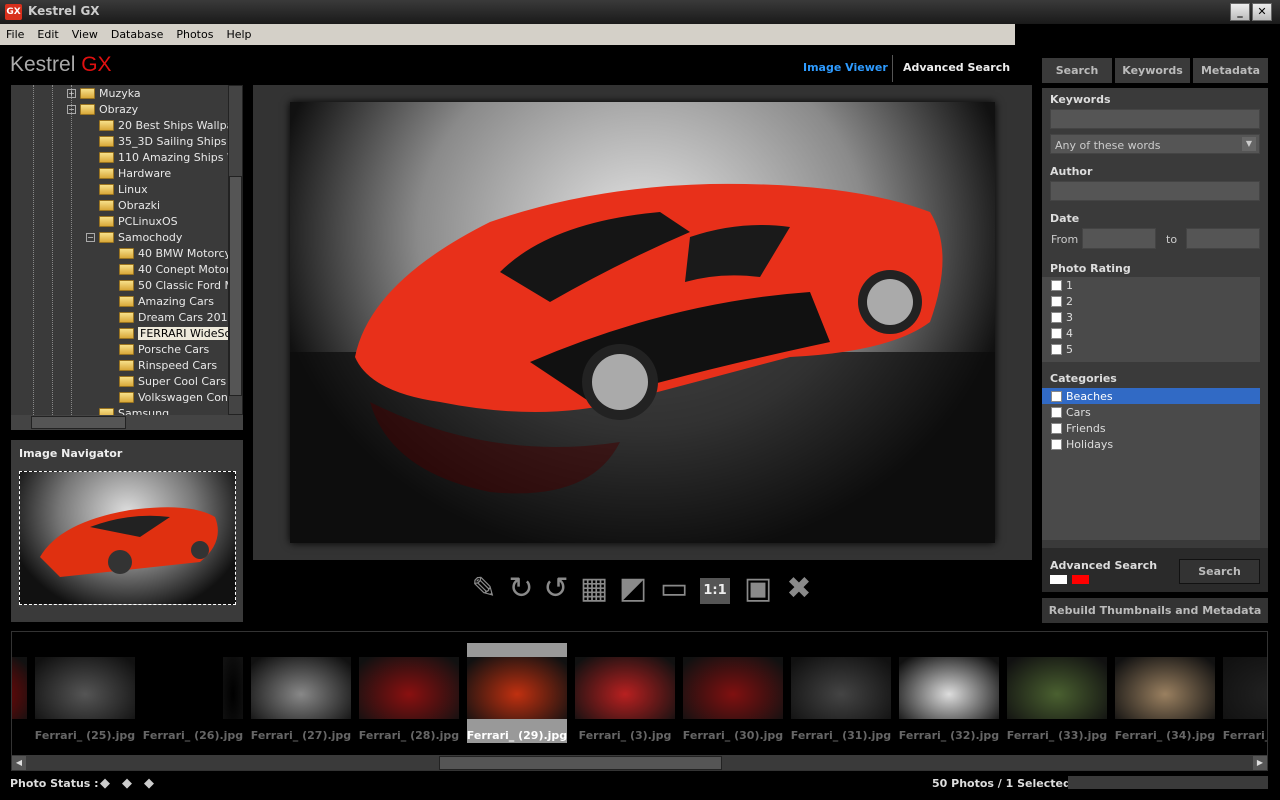 This screenshot has height=800, width=1280. What do you see at coordinates (674, 589) in the screenshot?
I see `monitor-icon: ▭` at bounding box center [674, 589].